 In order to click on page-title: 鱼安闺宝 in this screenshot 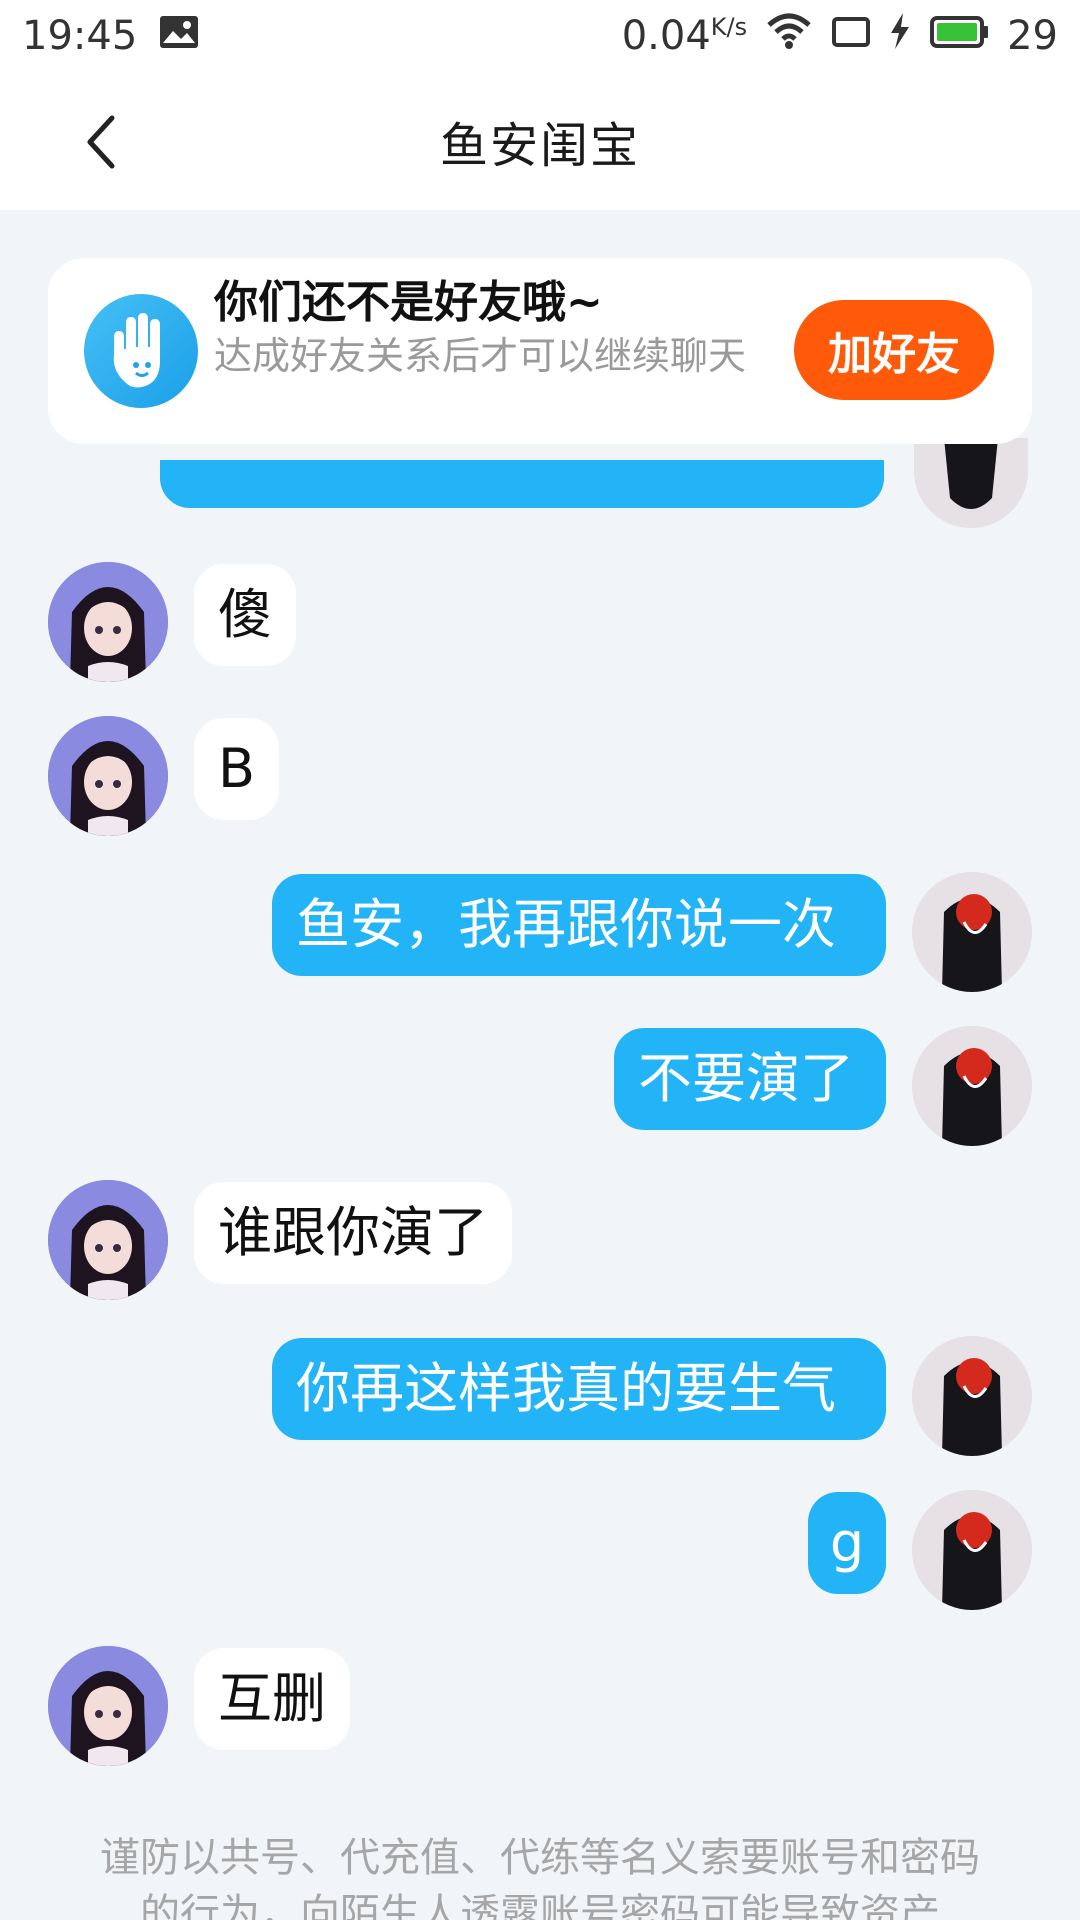, I will do `click(539, 146)`.